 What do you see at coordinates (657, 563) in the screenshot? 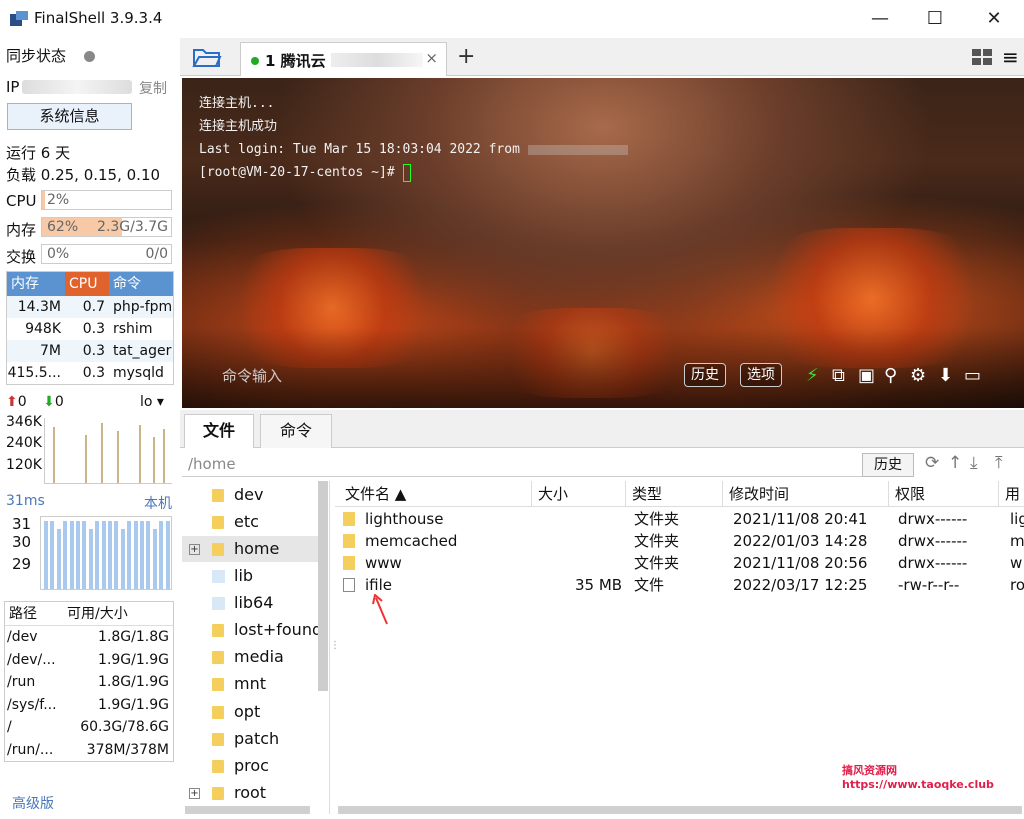
I see `file-type: 文件夹` at bounding box center [657, 563].